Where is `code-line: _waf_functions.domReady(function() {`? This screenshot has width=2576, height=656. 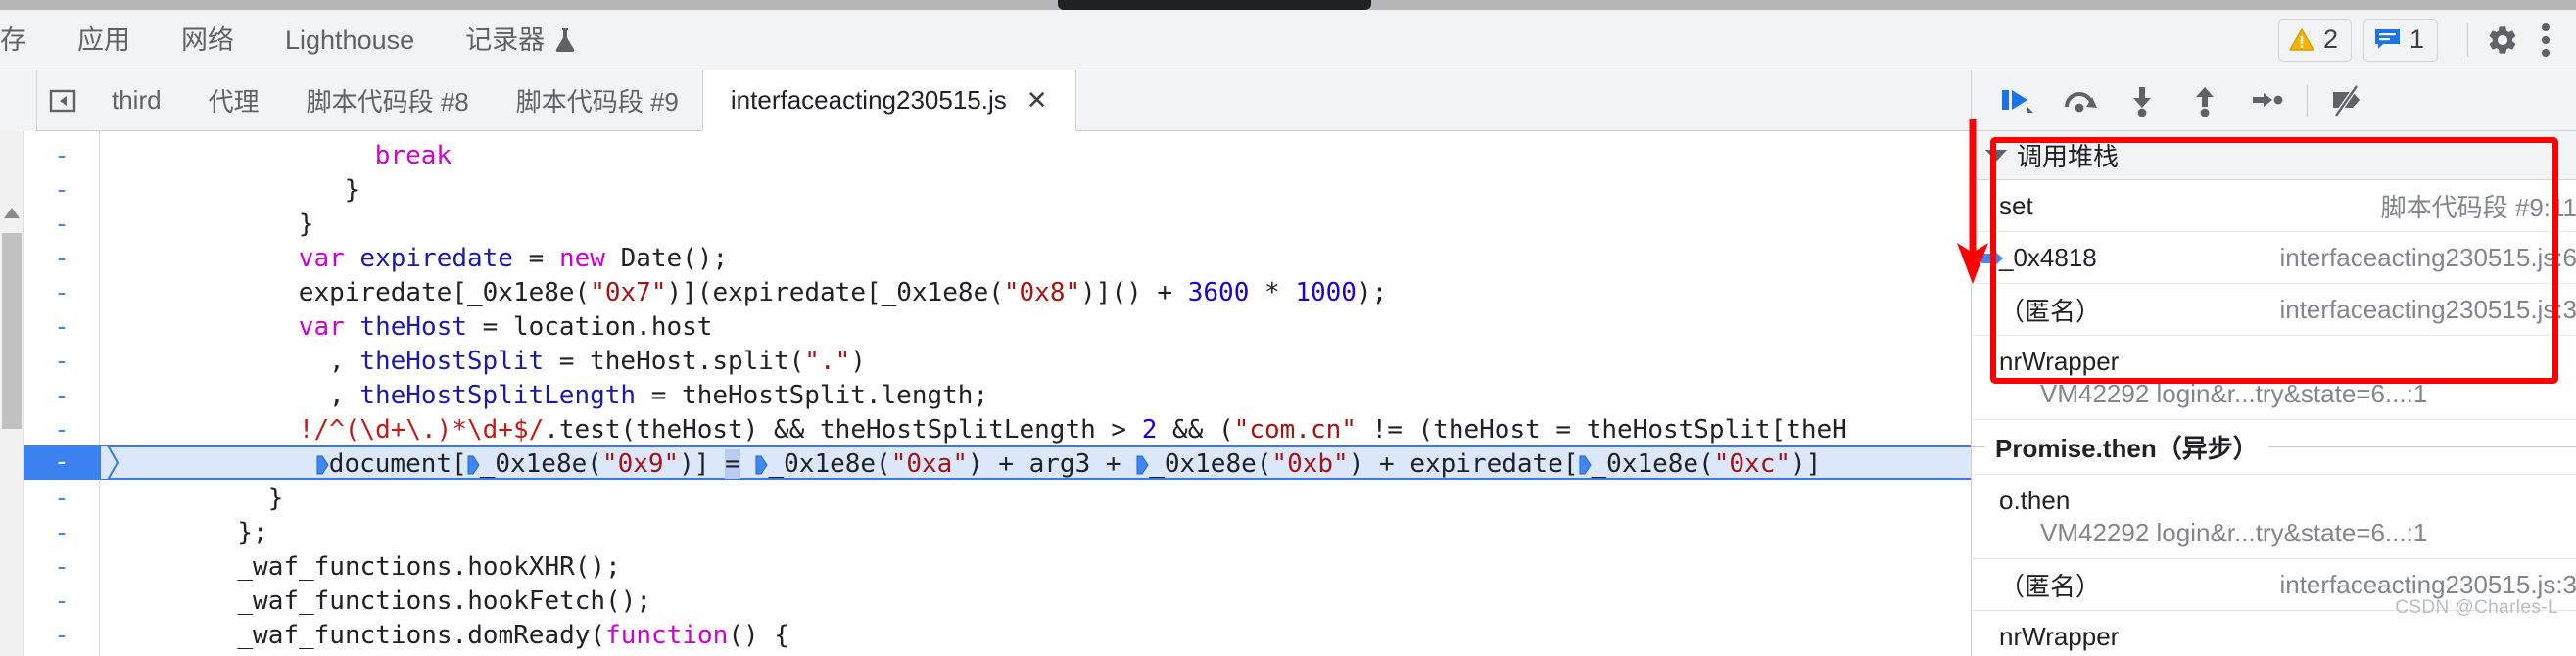 code-line: _waf_functions.domReady(function() { is located at coordinates (513, 636).